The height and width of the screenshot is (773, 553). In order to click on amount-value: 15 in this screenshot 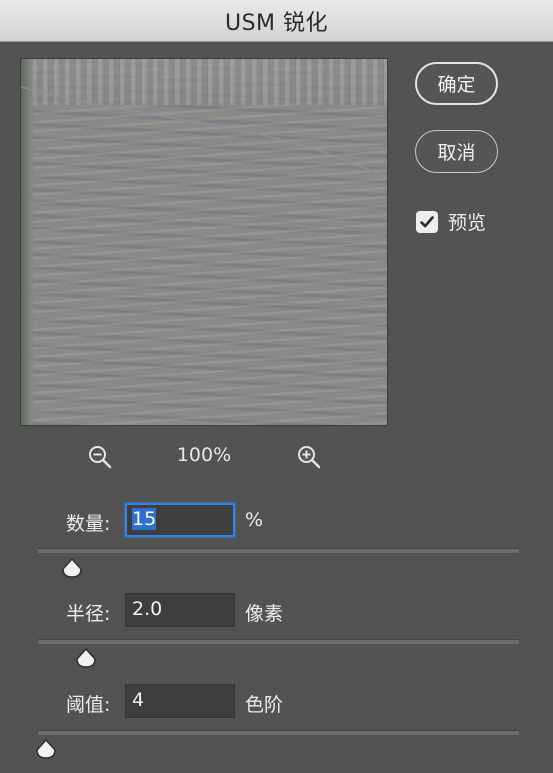, I will do `click(144, 519)`.